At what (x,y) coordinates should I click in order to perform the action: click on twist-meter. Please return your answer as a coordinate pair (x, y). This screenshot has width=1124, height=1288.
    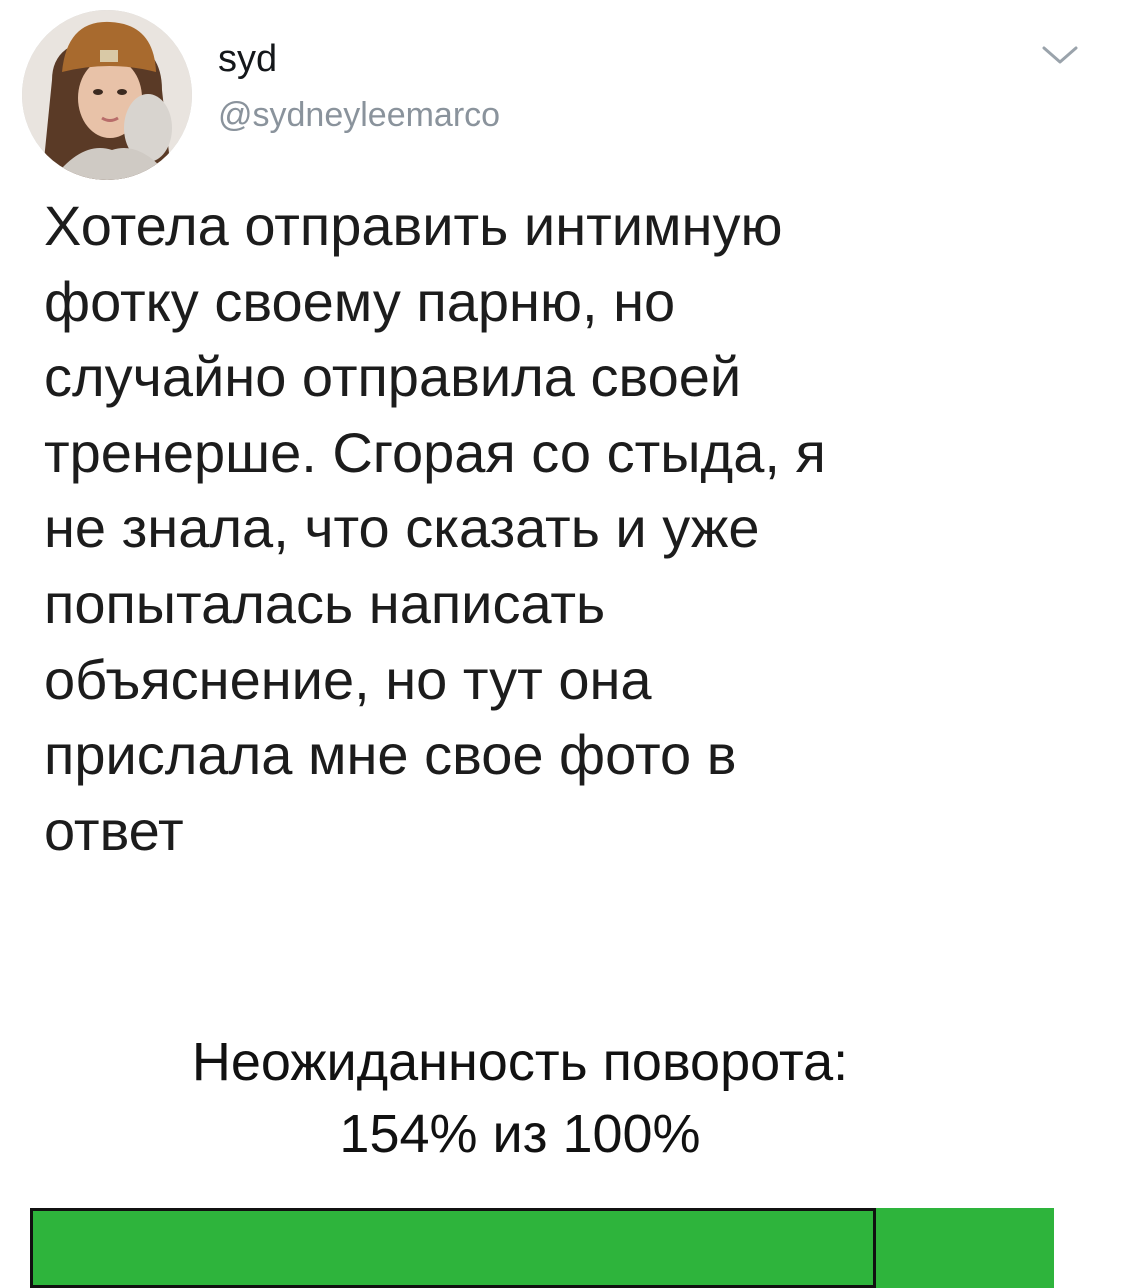
    Looking at the image, I should click on (562, 1248).